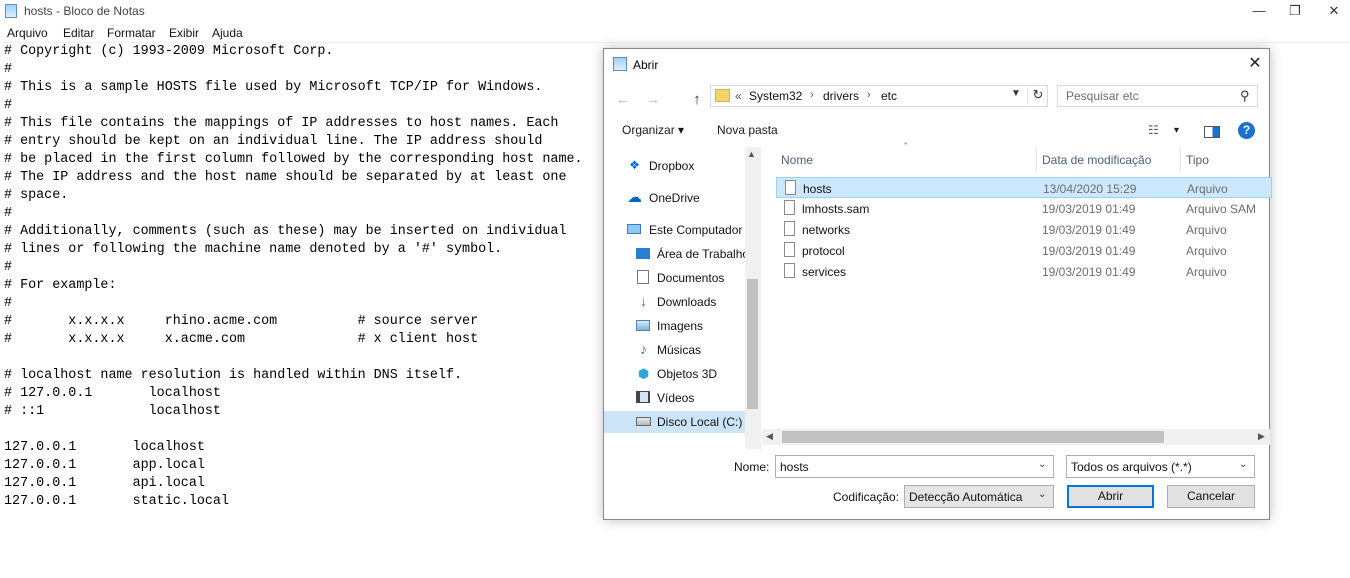 Image resolution: width=1350 pixels, height=578 pixels. Describe the element at coordinates (1016, 93) in the screenshot. I see `chevron-down-icon: ▼` at that location.